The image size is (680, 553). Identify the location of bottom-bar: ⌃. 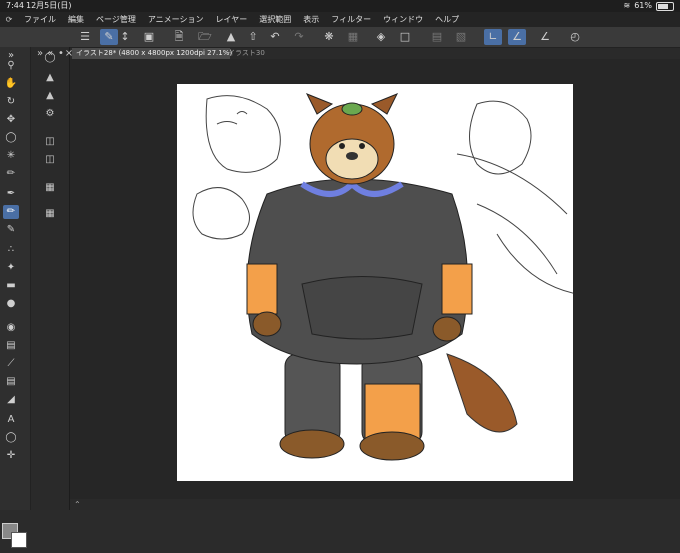
(375, 504).